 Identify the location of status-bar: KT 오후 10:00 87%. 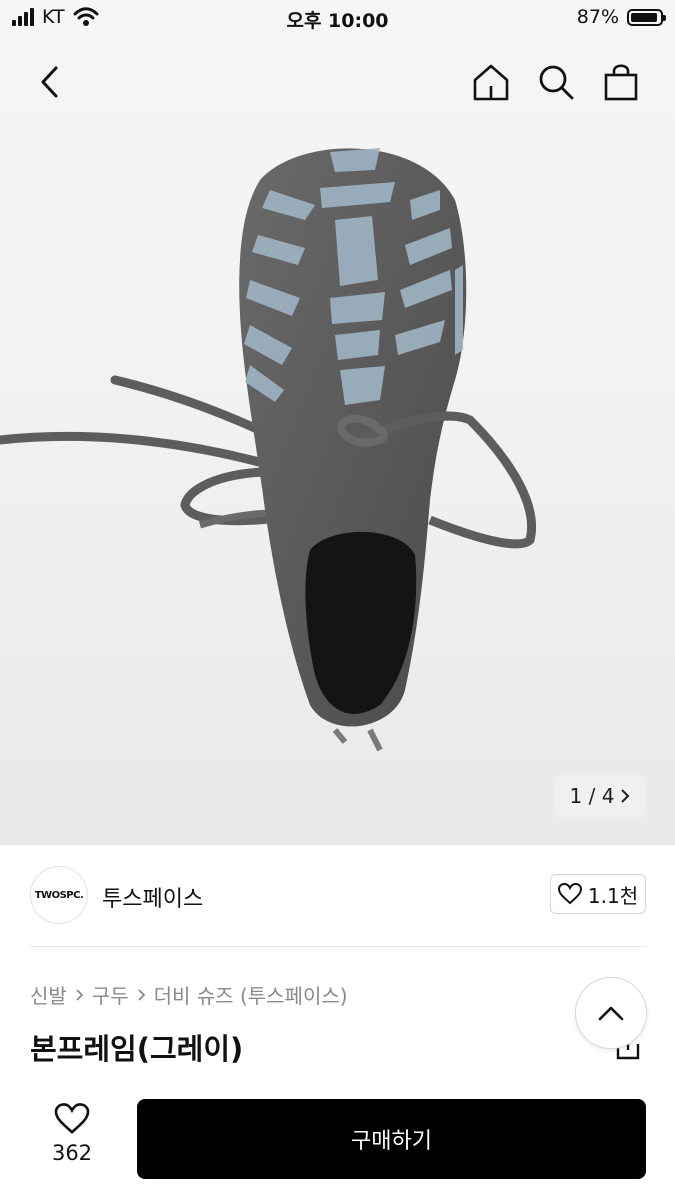
(337, 20).